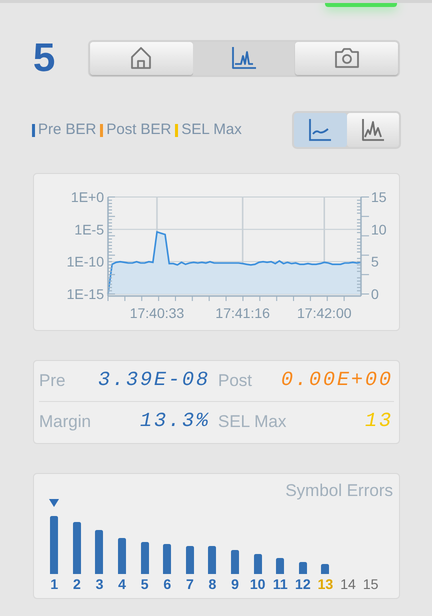  I want to click on axis-label: 15, so click(379, 197).